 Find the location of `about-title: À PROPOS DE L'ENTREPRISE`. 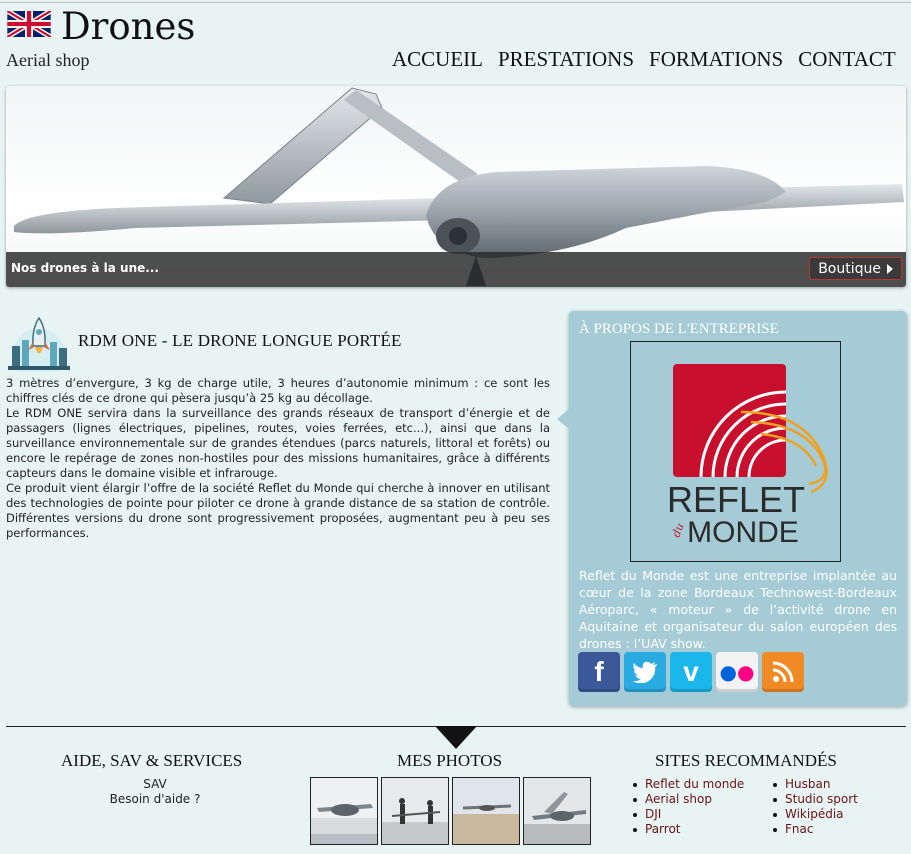

about-title: À PROPOS DE L'ENTREPRISE is located at coordinates (679, 329).